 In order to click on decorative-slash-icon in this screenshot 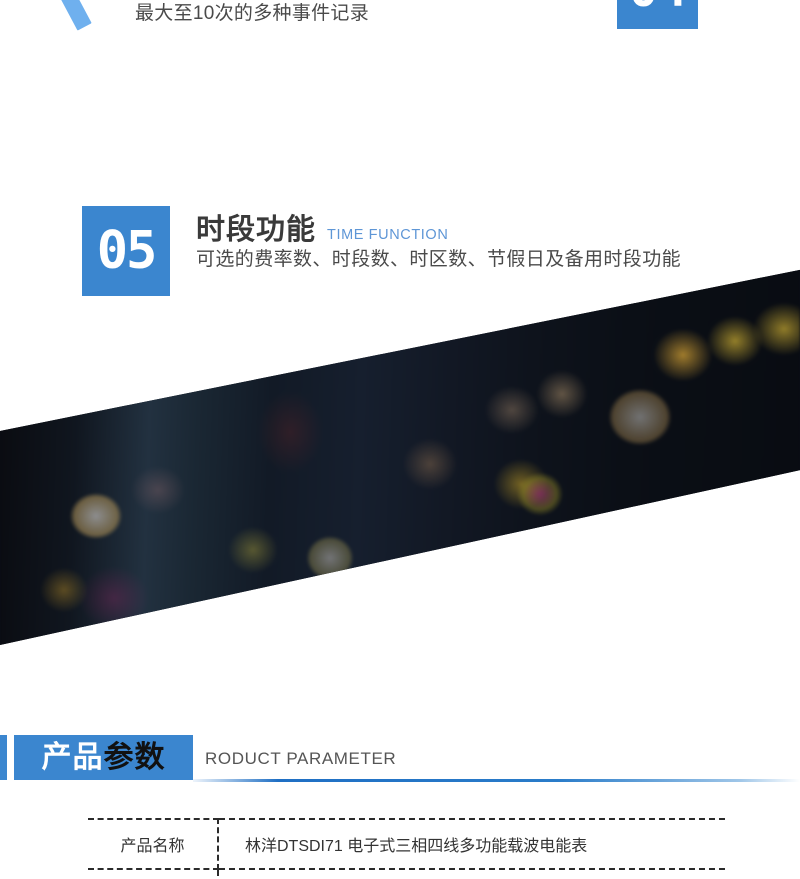, I will do `click(66, 15)`.